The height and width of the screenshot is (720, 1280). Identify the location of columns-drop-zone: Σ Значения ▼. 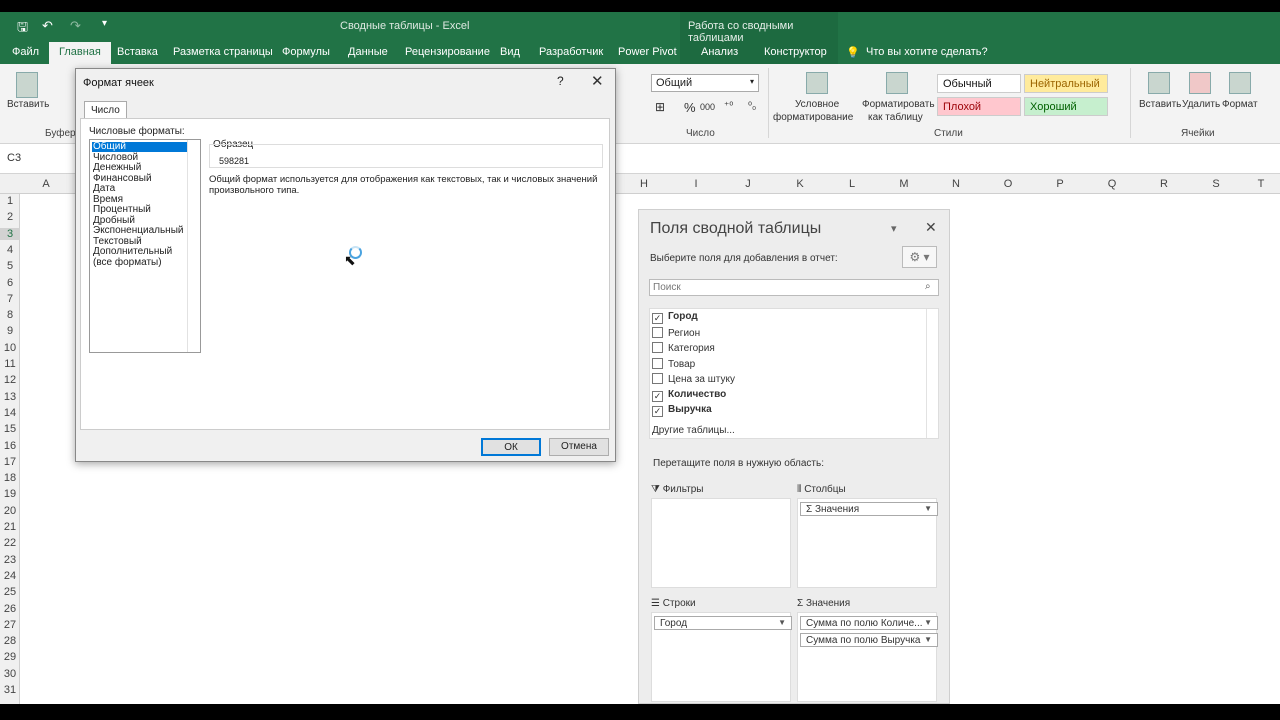
(867, 543).